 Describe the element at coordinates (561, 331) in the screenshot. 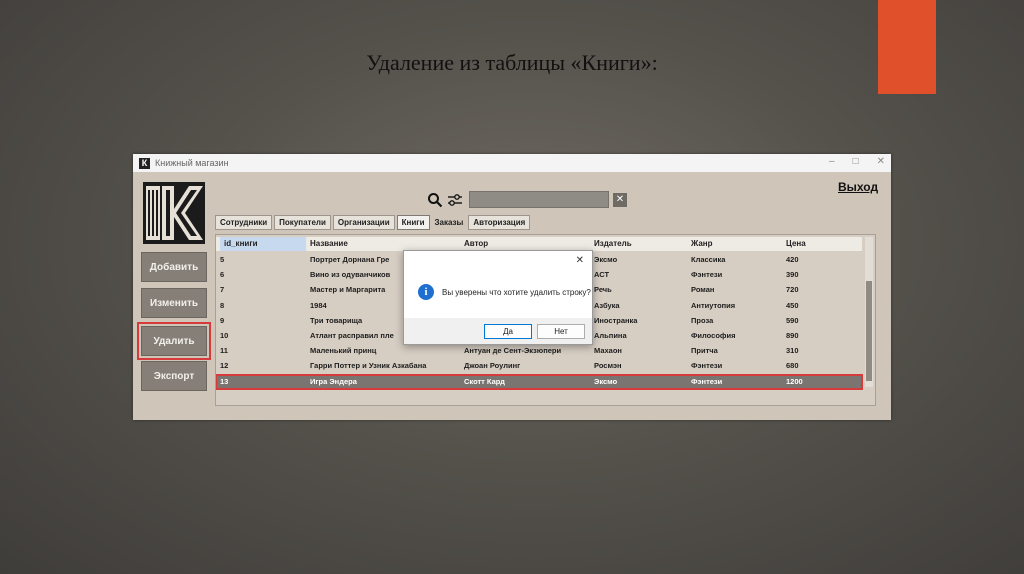

I see `no-button: Нет` at that location.